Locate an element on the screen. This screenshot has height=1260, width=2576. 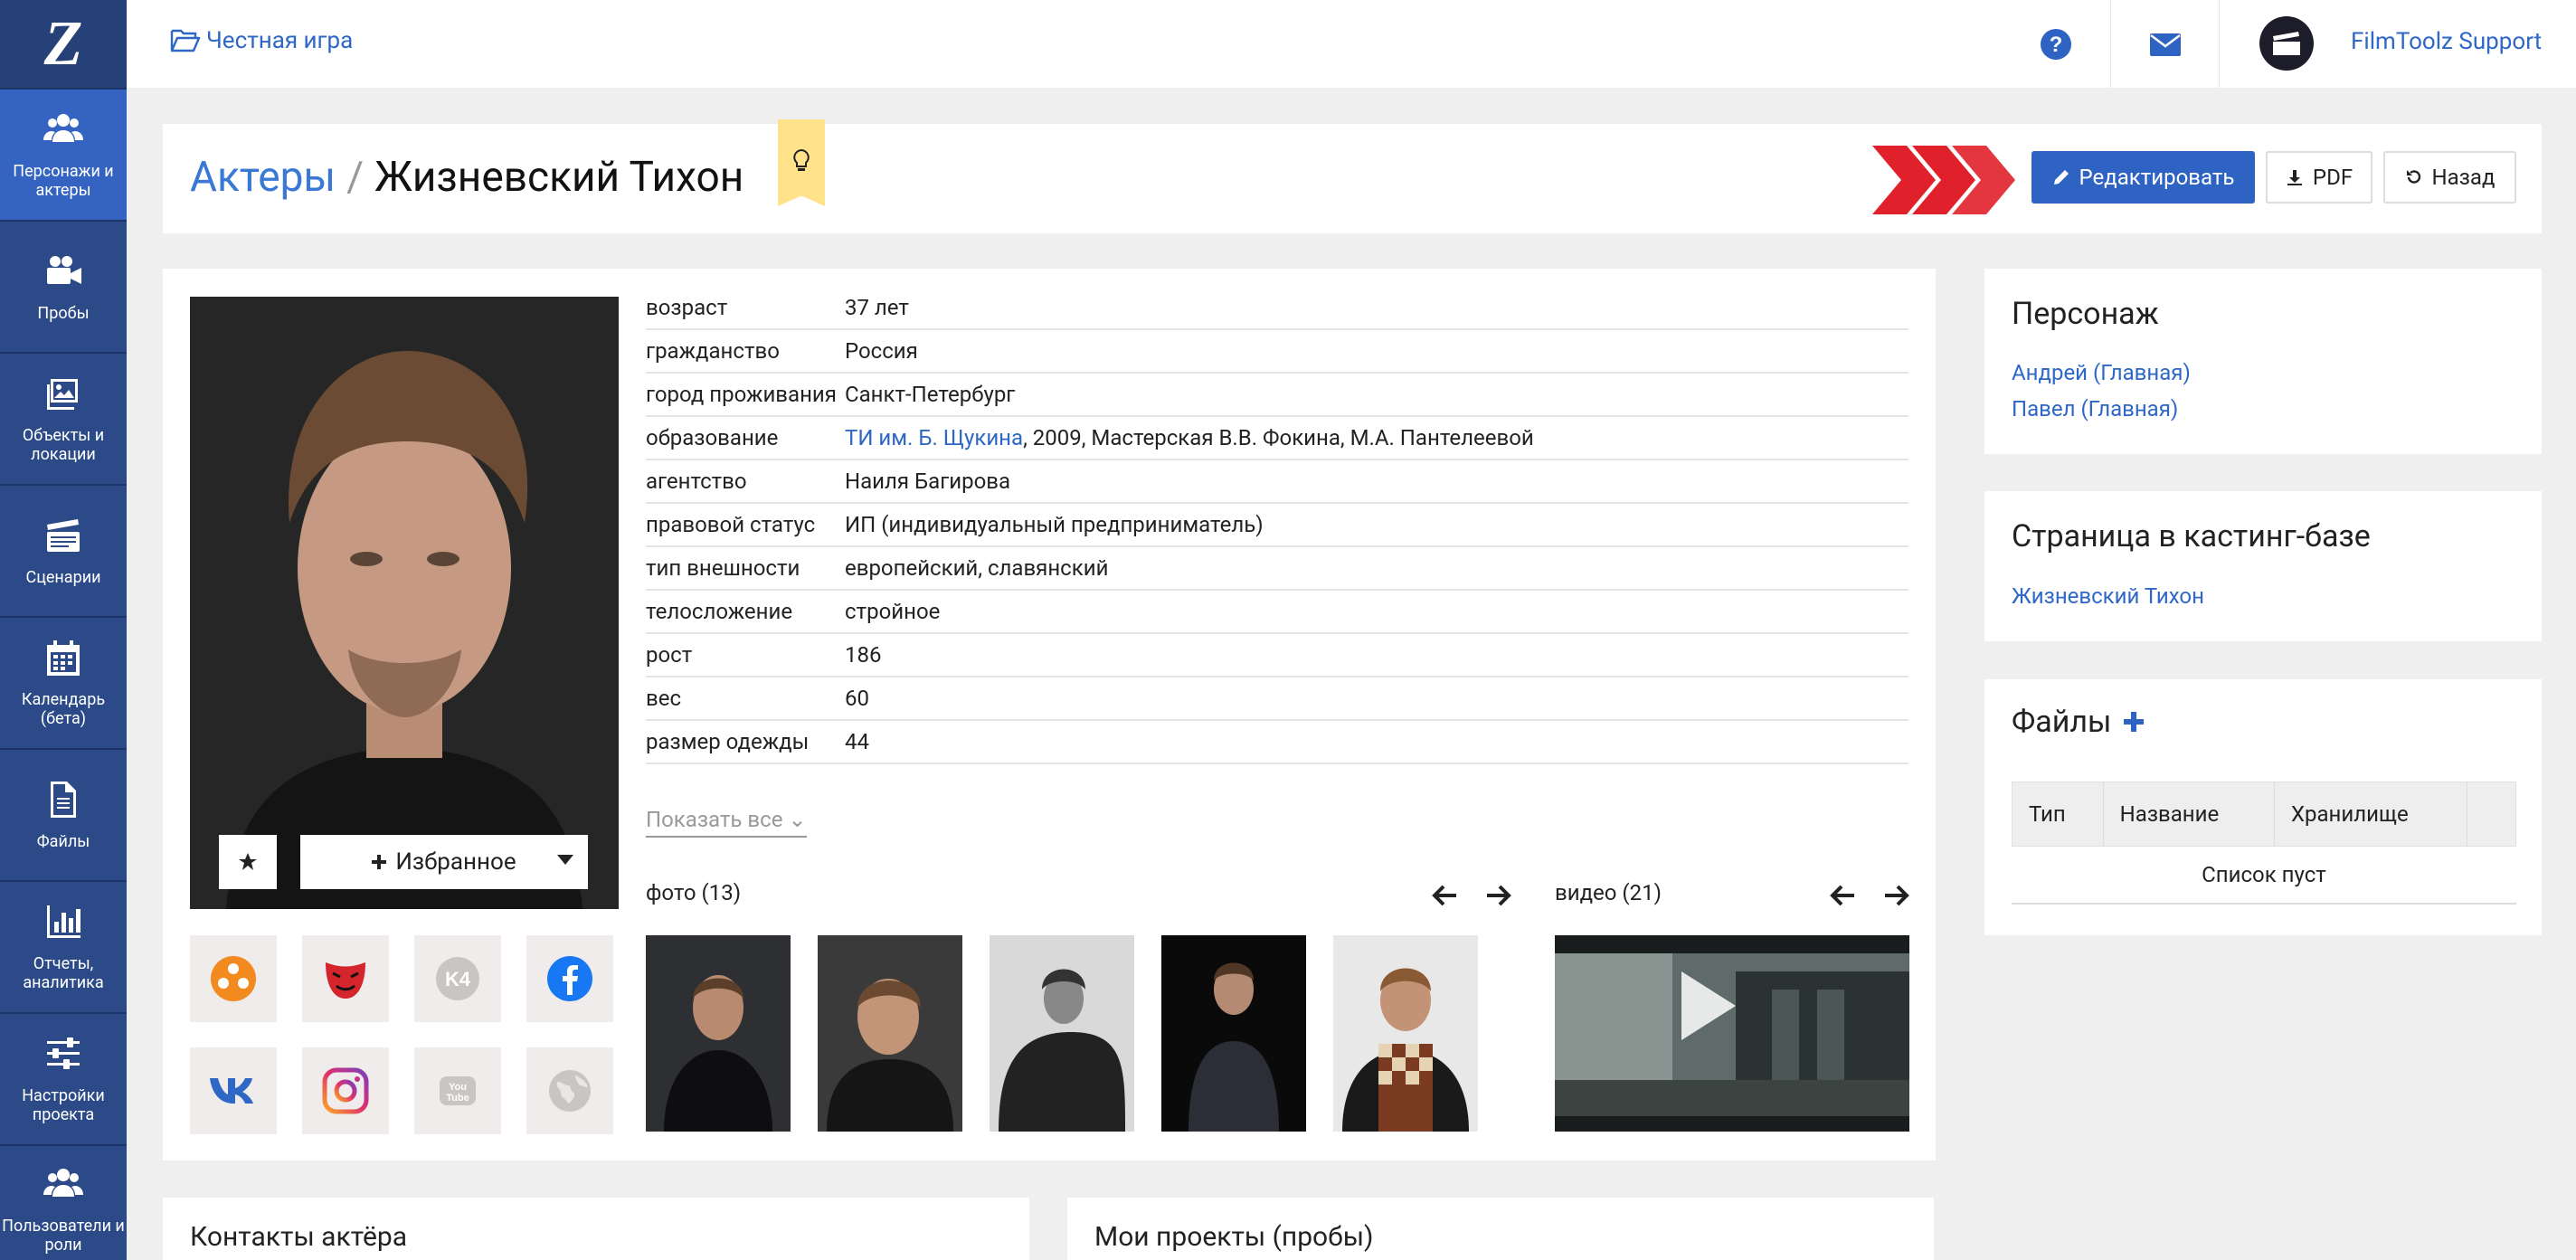
download-icon is located at coordinates (2294, 177).